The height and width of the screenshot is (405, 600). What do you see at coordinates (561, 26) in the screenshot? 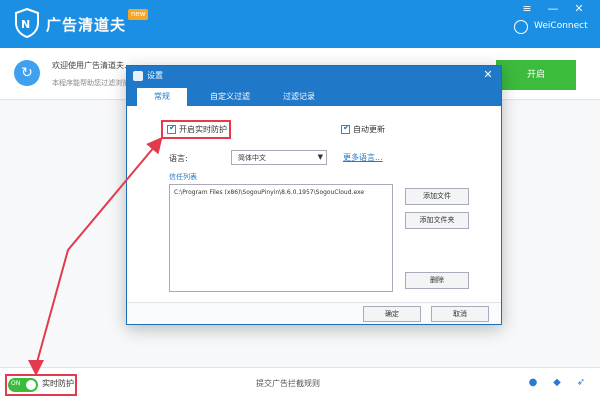
I see `wechat-link: WeiConnect` at bounding box center [561, 26].